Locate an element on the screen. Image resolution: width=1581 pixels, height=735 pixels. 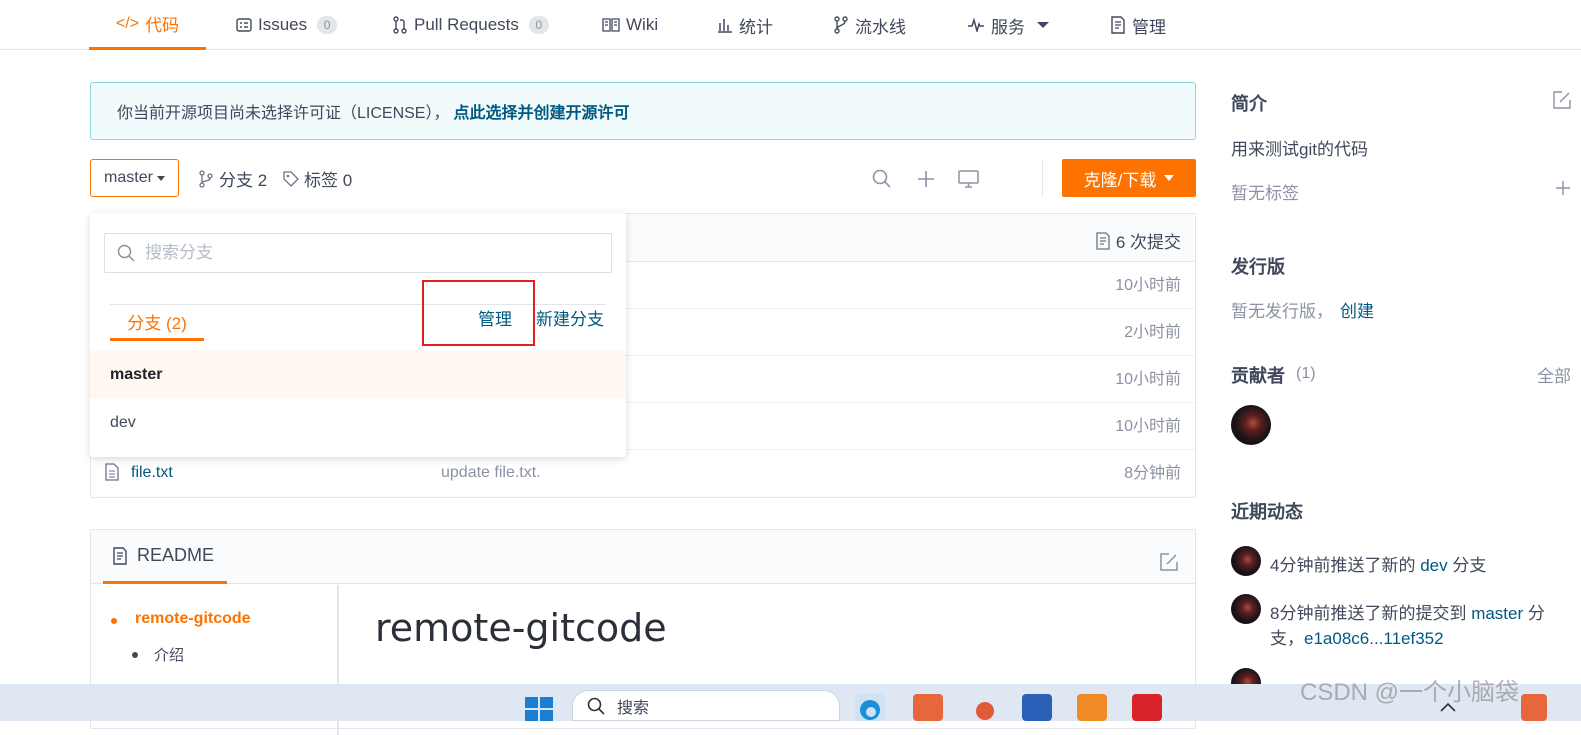
bar-chart-icon is located at coordinates (725, 26).